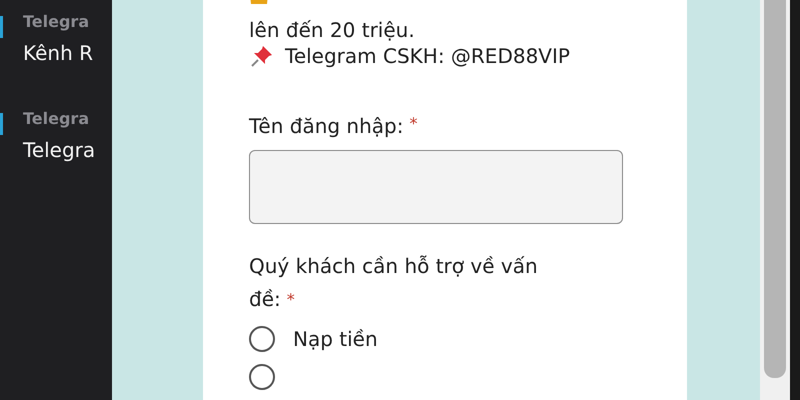 This screenshot has width=800, height=400. What do you see at coordinates (335, 339) in the screenshot?
I see `option-label: Nạp tiền` at bounding box center [335, 339].